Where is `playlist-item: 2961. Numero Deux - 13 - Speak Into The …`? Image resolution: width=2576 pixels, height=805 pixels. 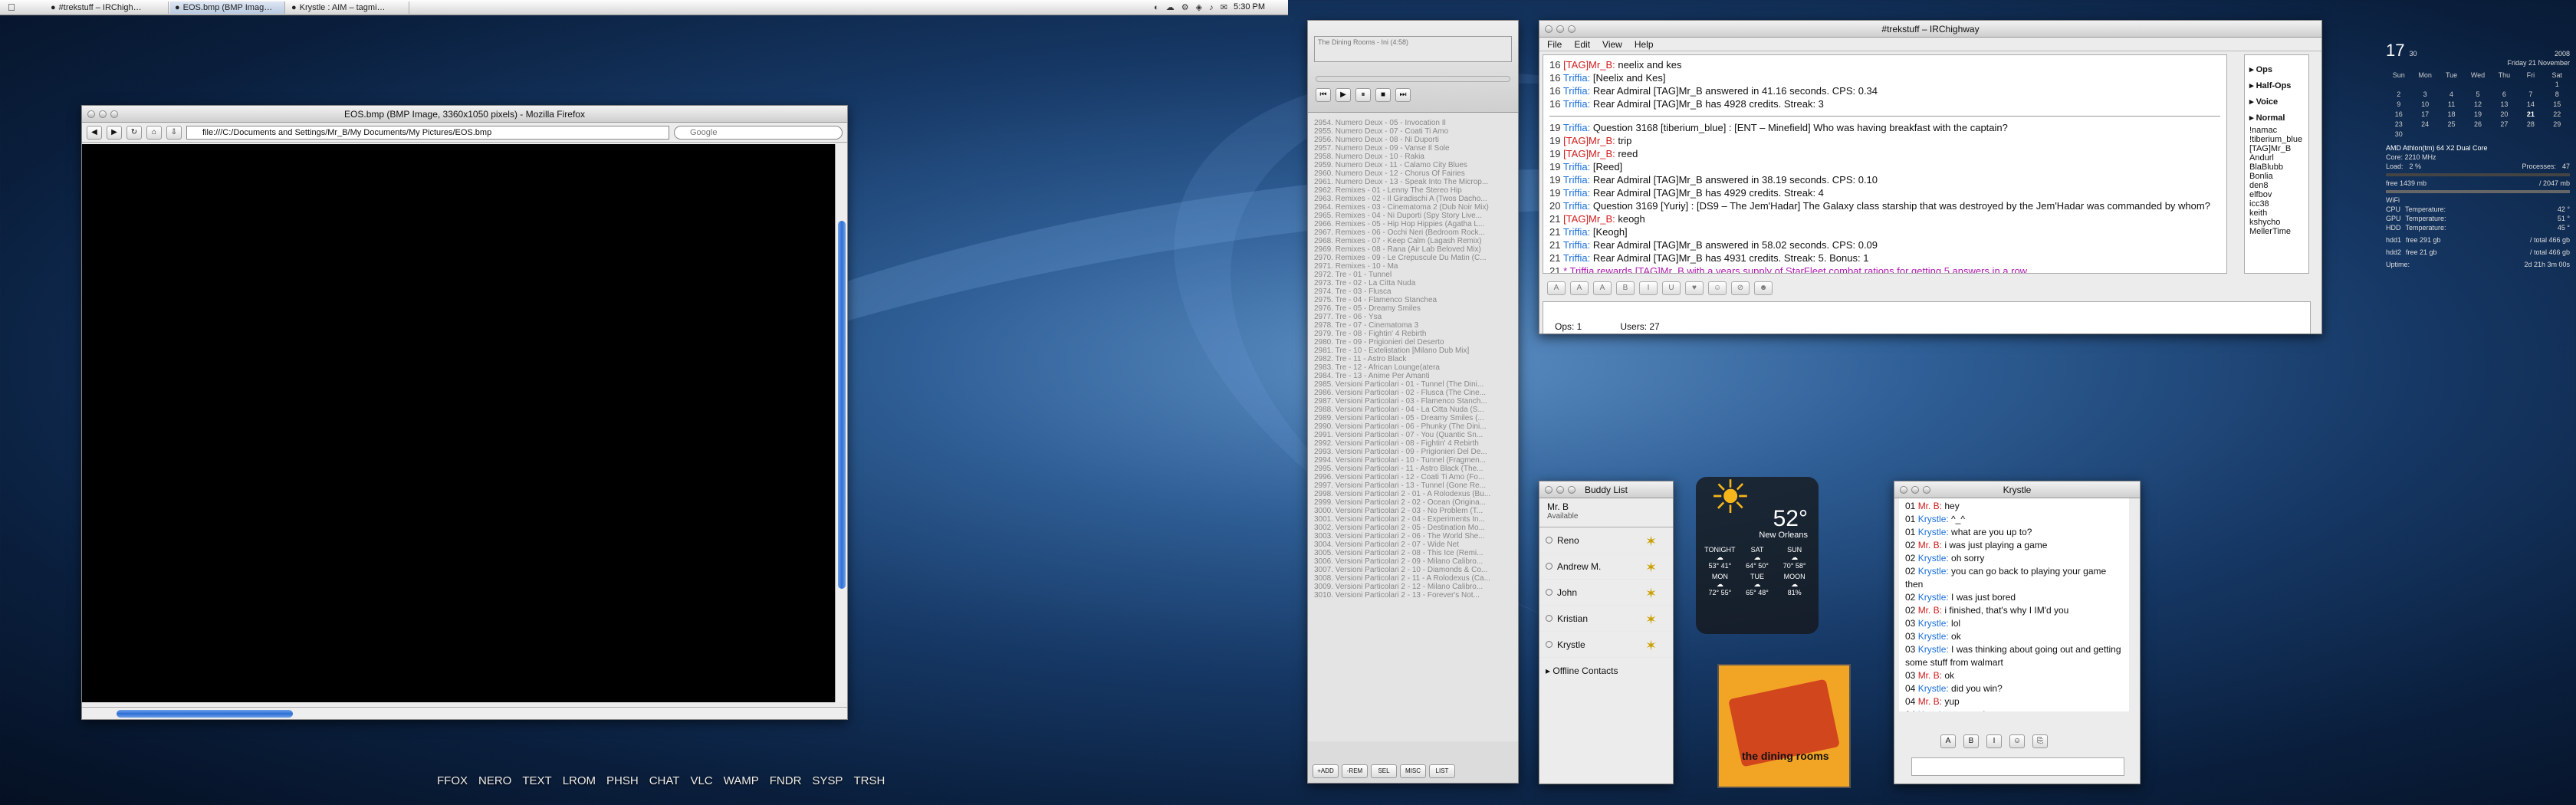 playlist-item: 2961. Numero Deux - 13 - Speak Into The … is located at coordinates (1413, 182).